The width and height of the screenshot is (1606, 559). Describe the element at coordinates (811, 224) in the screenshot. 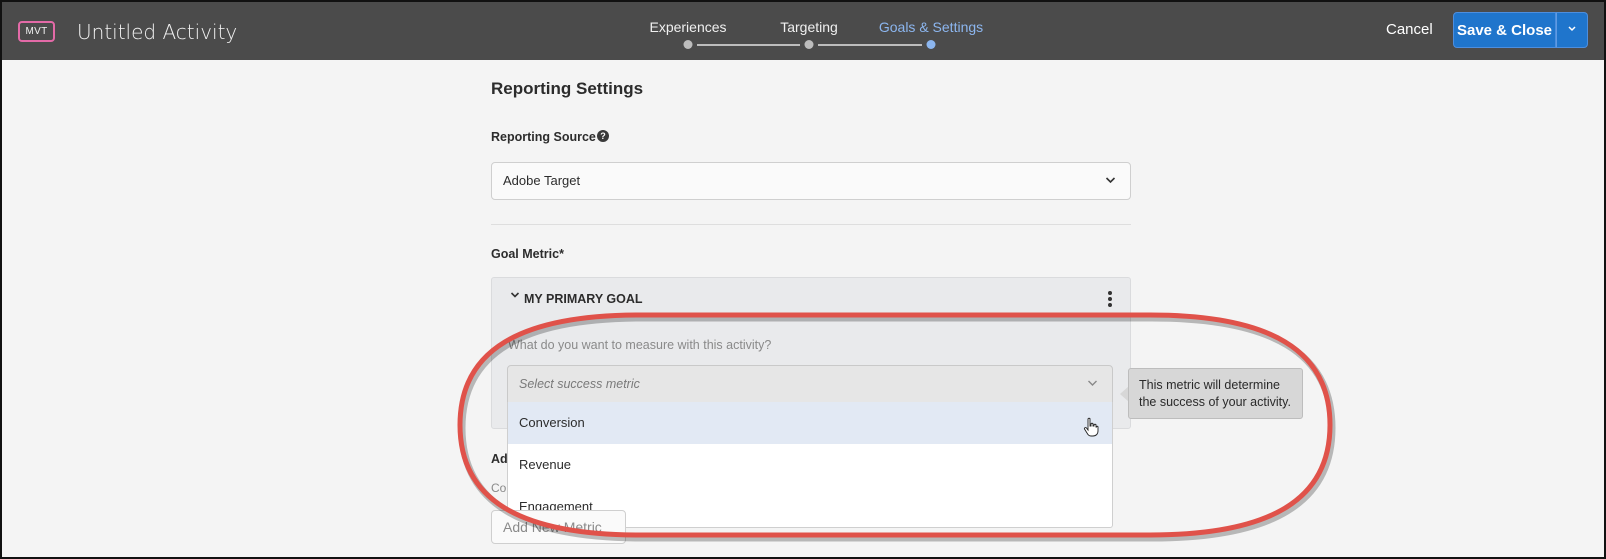

I see `section-divider` at that location.